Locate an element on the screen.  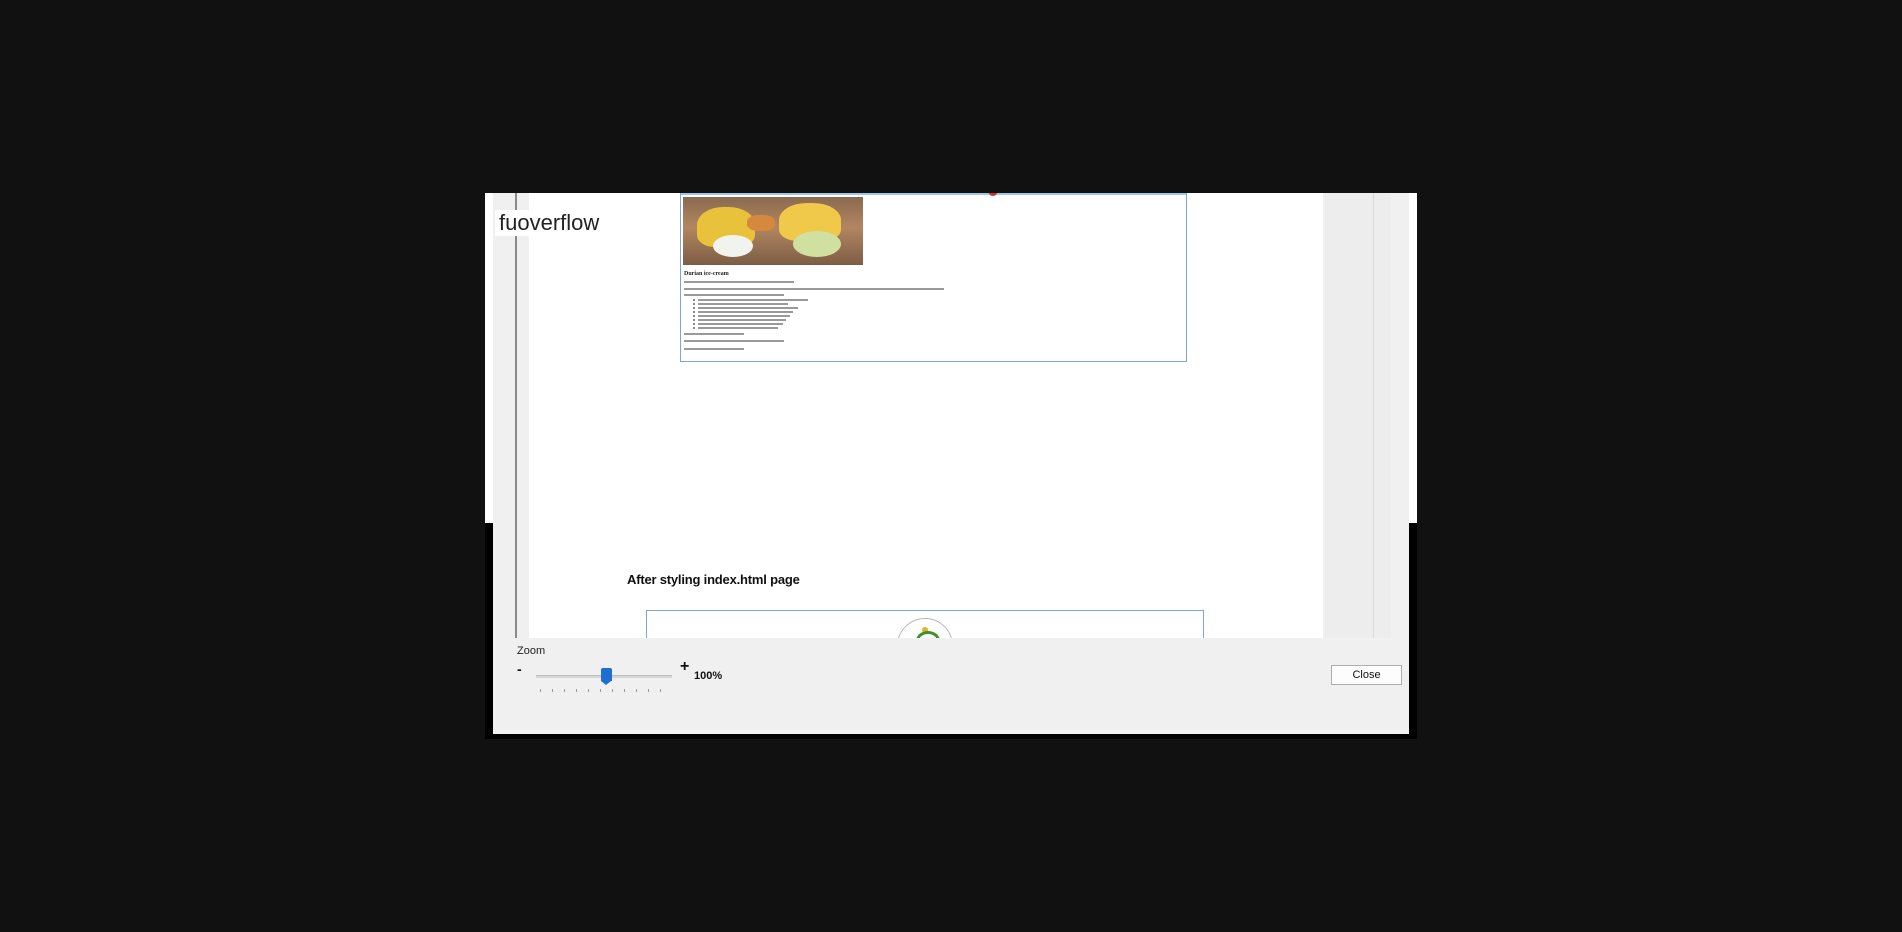
screenshot-title: Durian ice-cream is located at coordinates (706, 274).